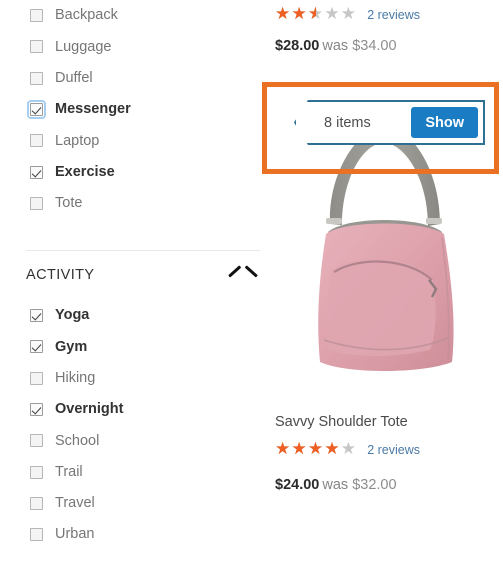 The width and height of the screenshot is (503, 563). Describe the element at coordinates (131, 409) in the screenshot. I see `filter-activity-overnight: Overnight` at that location.